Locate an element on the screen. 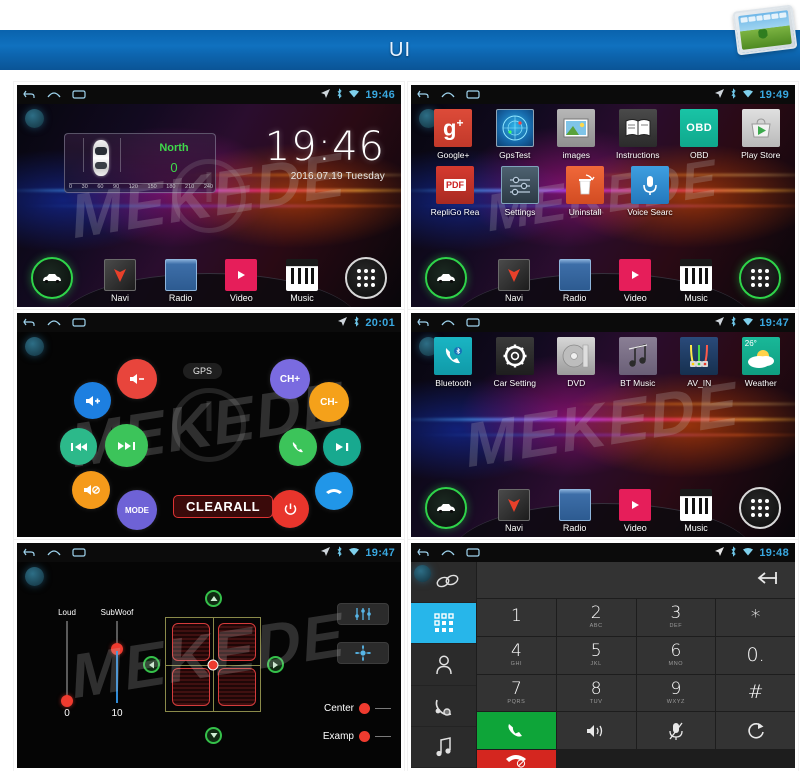  key-3: 3 DEF is located at coordinates (676, 617).